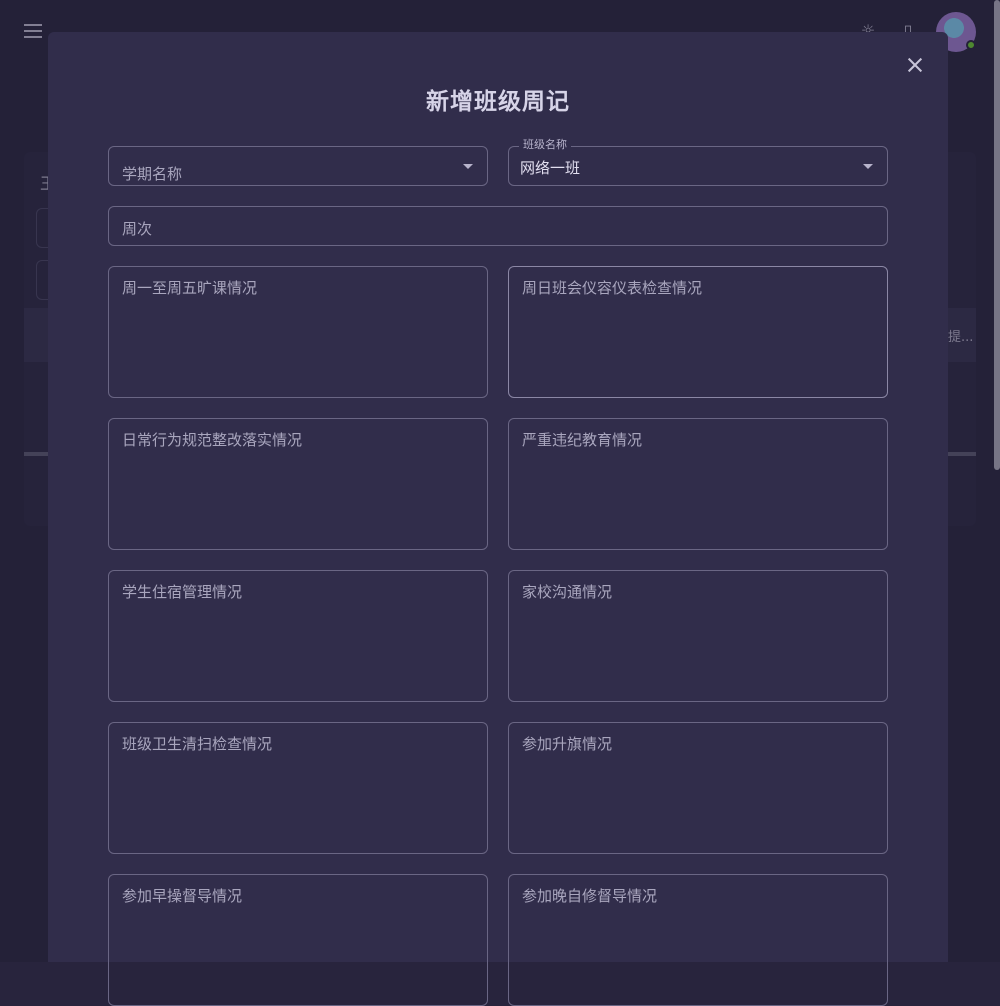  Describe the element at coordinates (137, 229) in the screenshot. I see `week-label: 周次` at that location.